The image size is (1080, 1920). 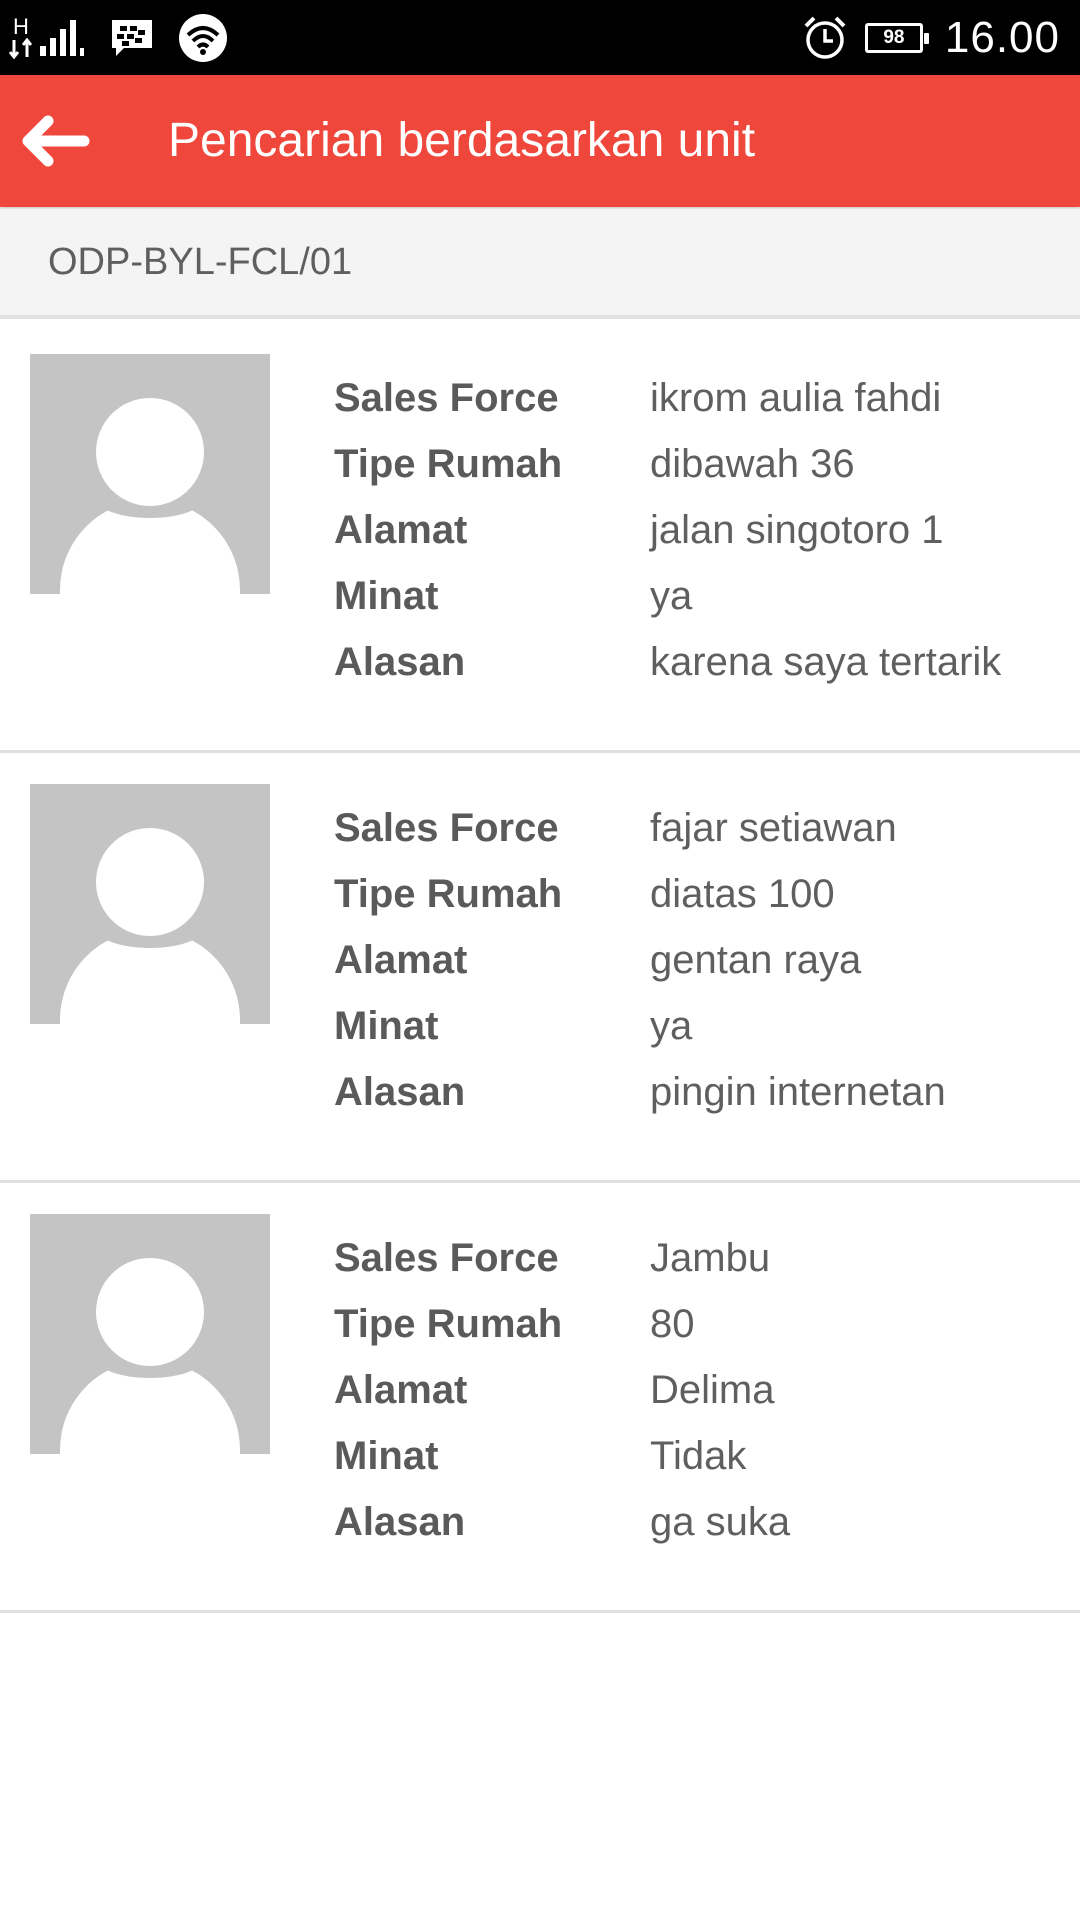 I want to click on unit-header: ODP-BYL-FCL/01, so click(x=540, y=264).